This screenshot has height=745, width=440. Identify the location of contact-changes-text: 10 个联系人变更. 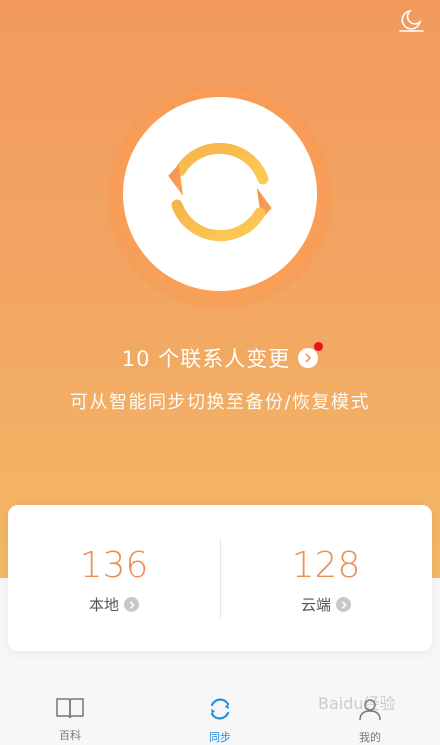
(206, 359).